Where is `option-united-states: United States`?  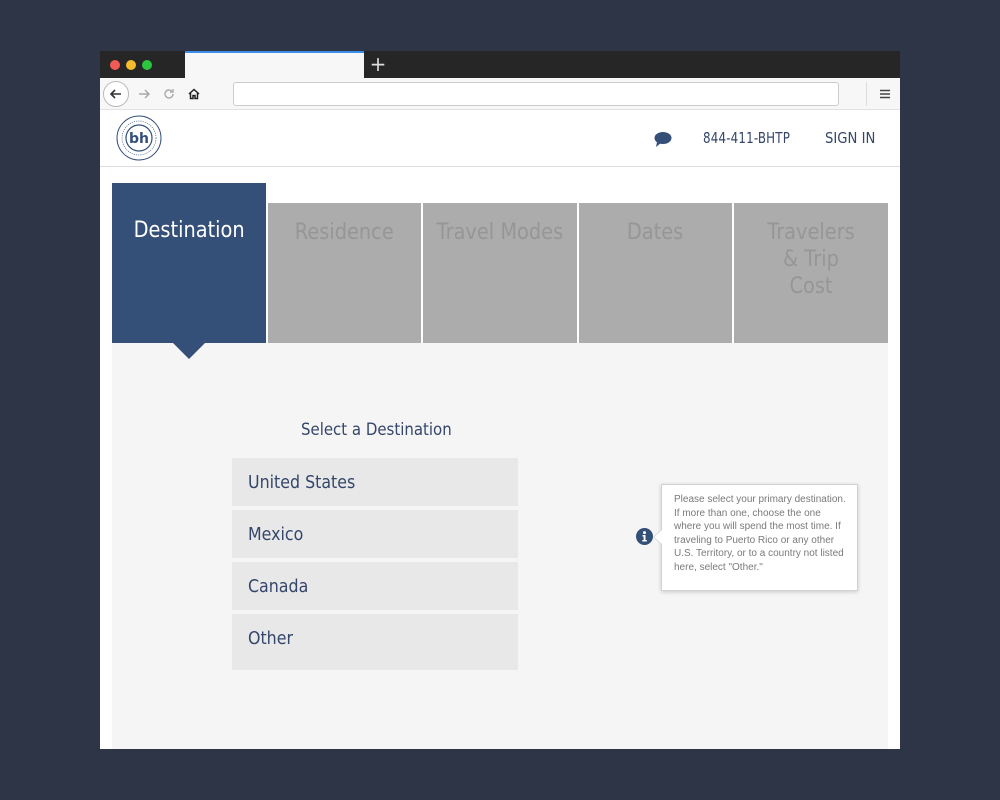
option-united-states: United States is located at coordinates (375, 482).